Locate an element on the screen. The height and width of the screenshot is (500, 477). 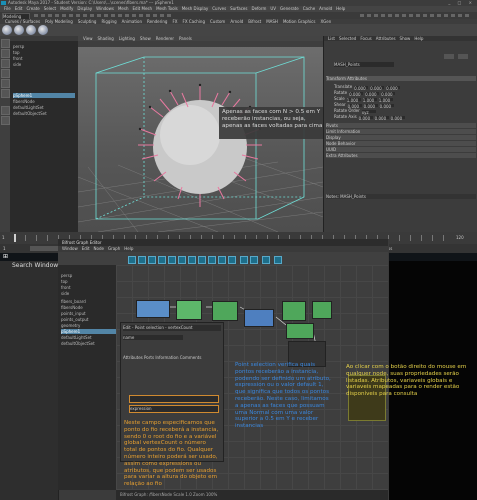
ge-menu-item: Edit is located at coordinates (86, 248).